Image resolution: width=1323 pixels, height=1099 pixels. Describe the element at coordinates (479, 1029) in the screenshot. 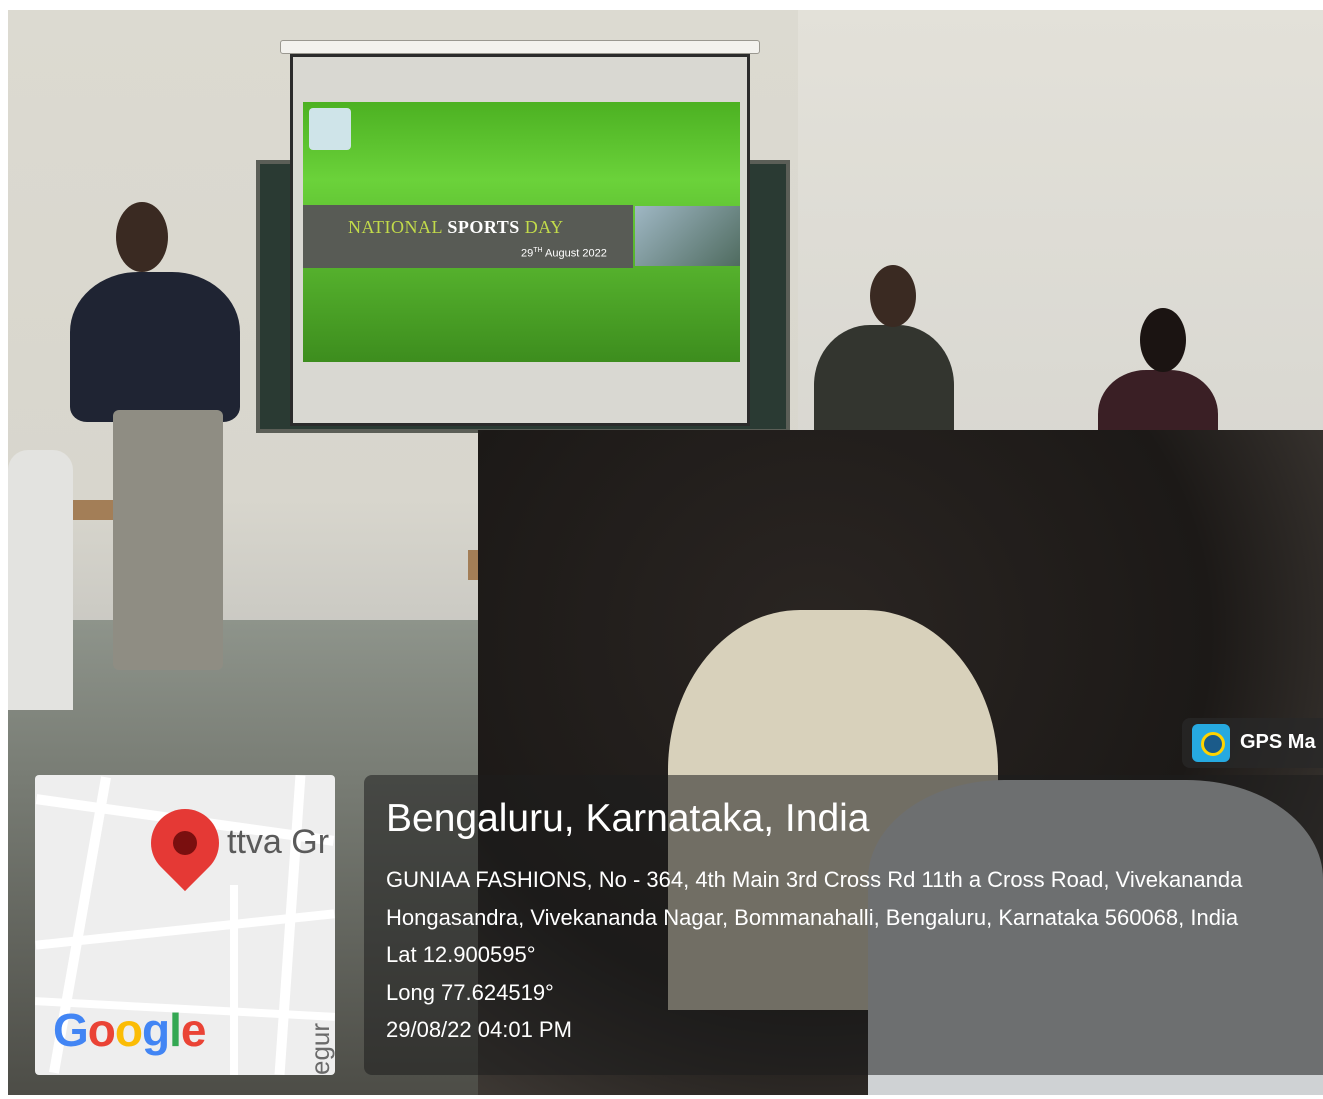

I see `datetime: 29/08/22 04:01 PM` at that location.